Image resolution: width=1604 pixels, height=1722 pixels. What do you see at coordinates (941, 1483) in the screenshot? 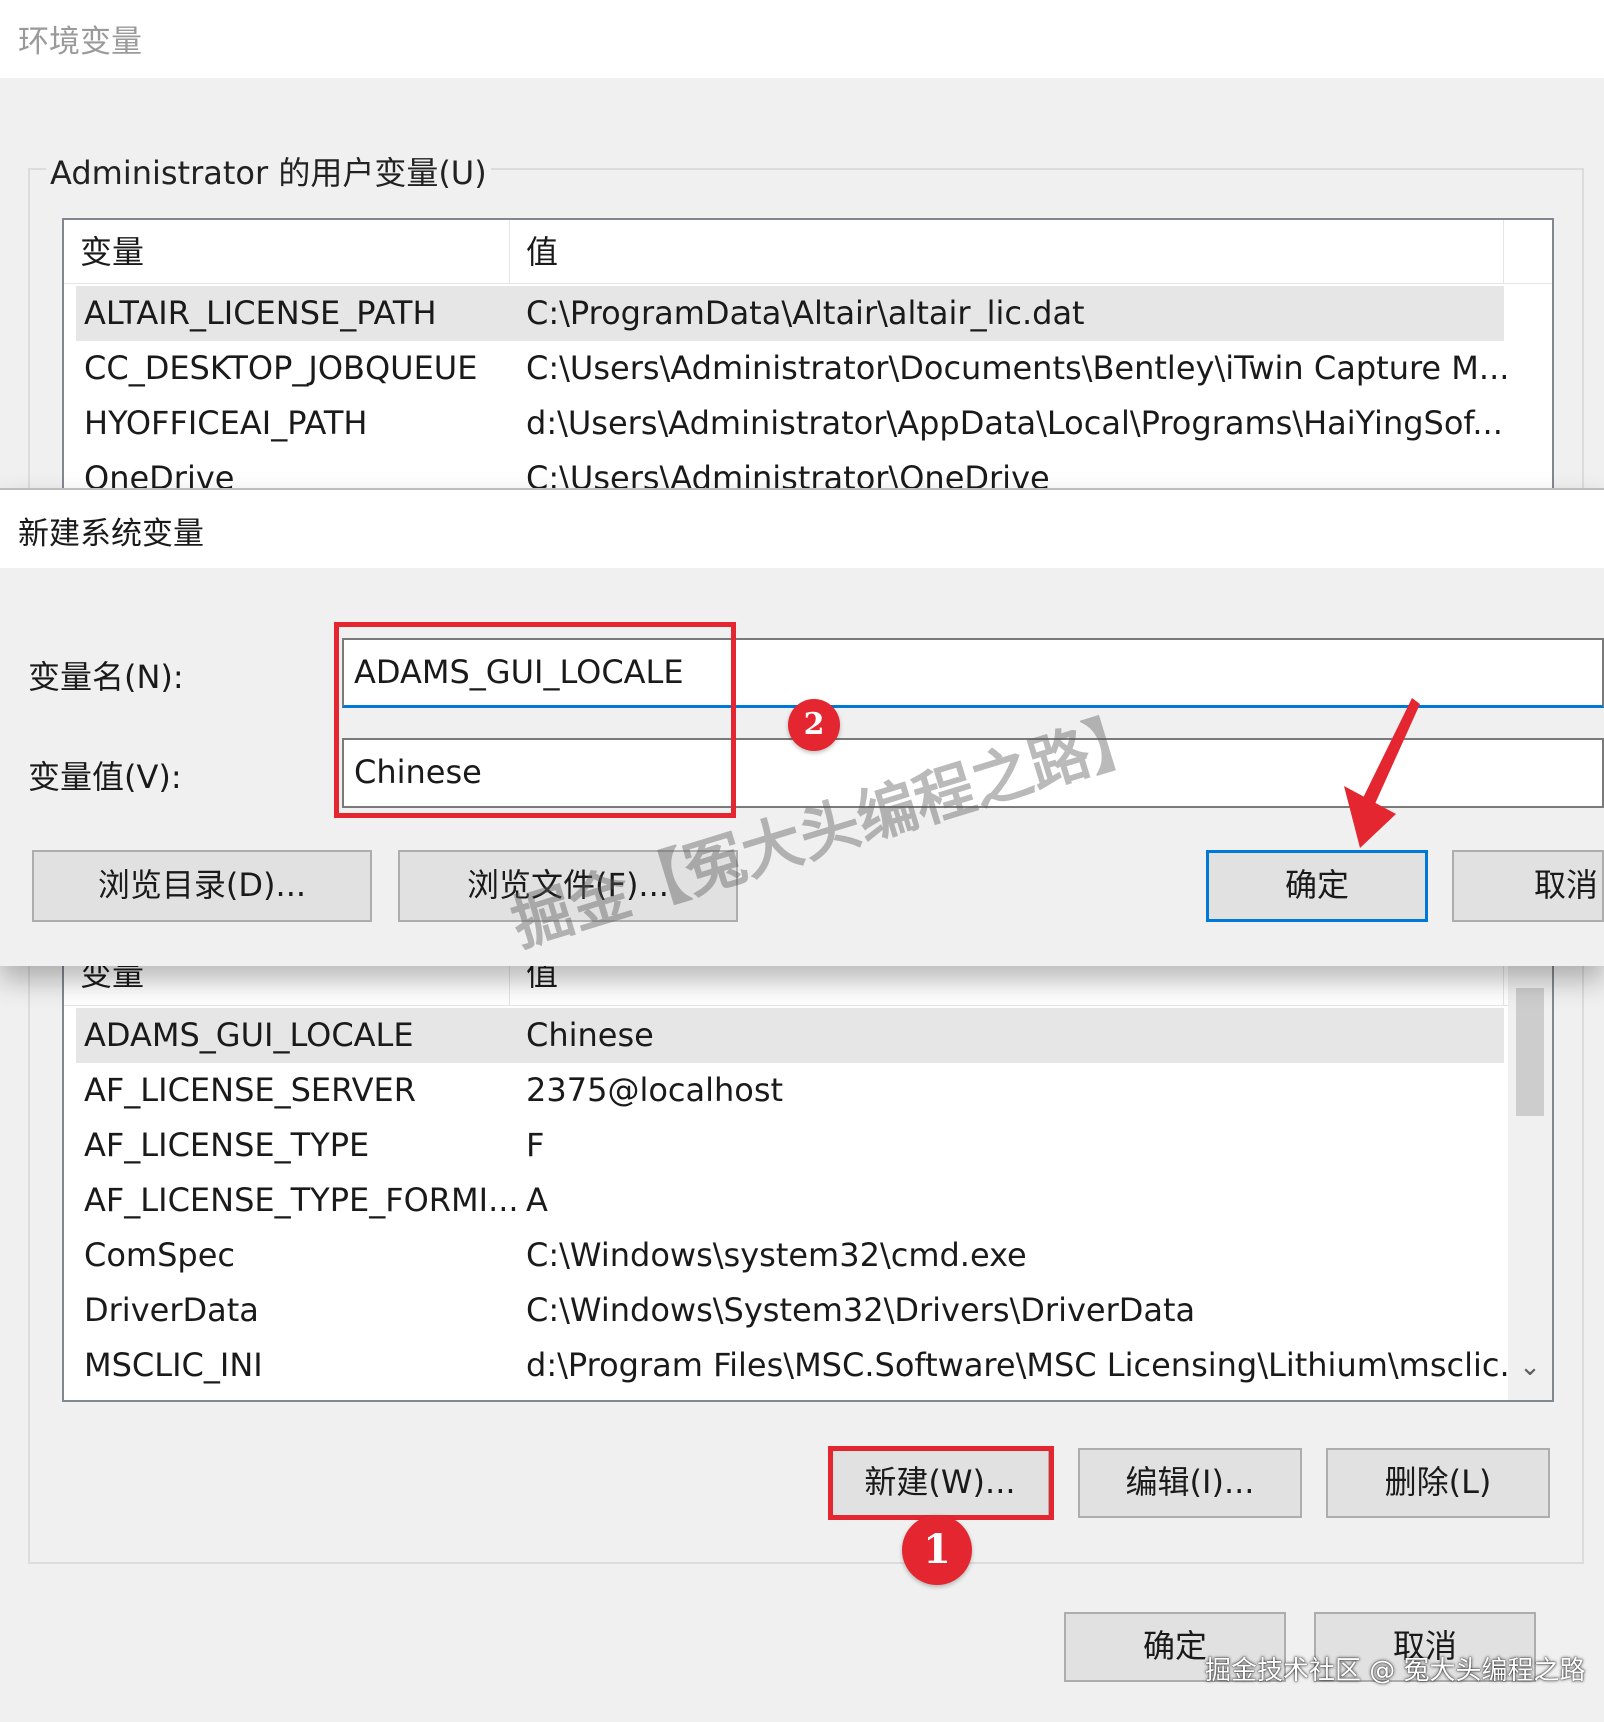
I see `annotation-highlight-new-button` at bounding box center [941, 1483].